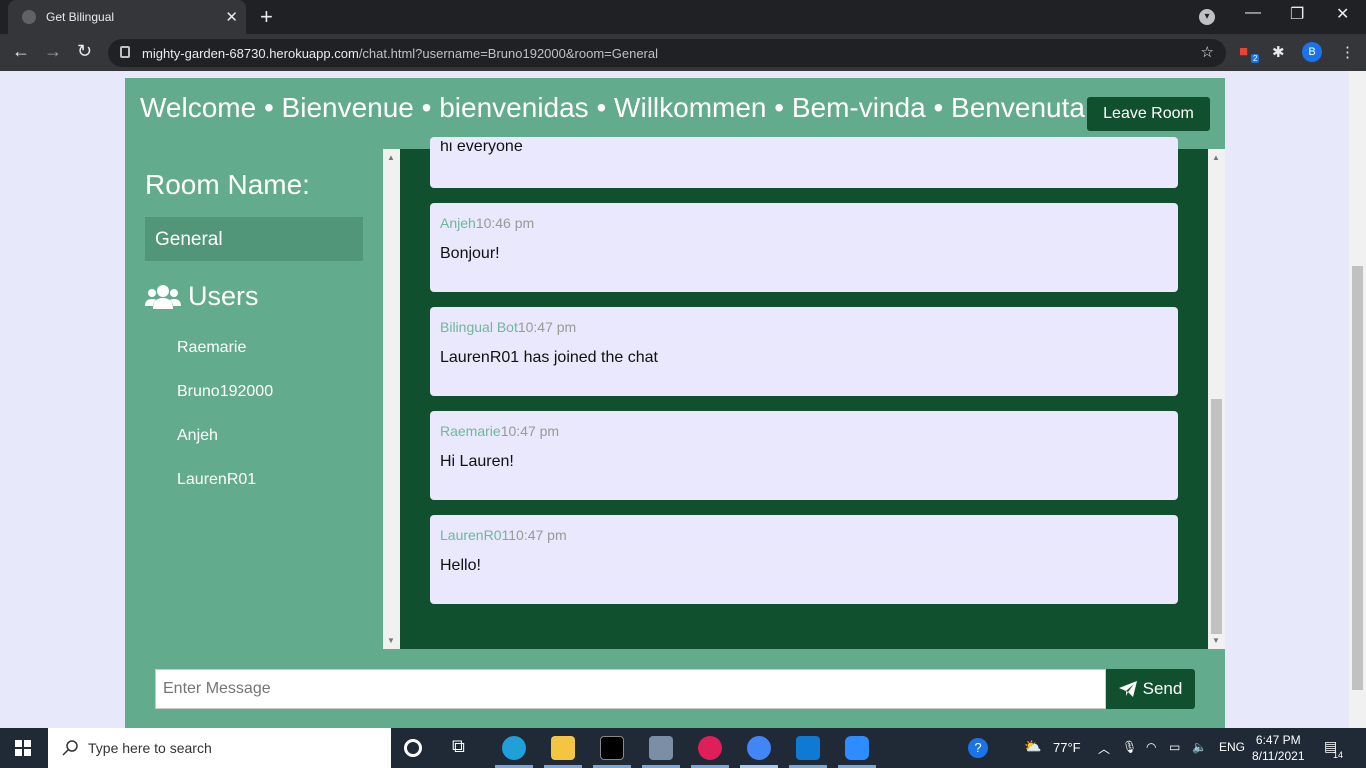  What do you see at coordinates (683, 17) in the screenshot?
I see `browser-tab-bar: Get Bilingual ✕ + ▾ — ❐ ✕` at bounding box center [683, 17].